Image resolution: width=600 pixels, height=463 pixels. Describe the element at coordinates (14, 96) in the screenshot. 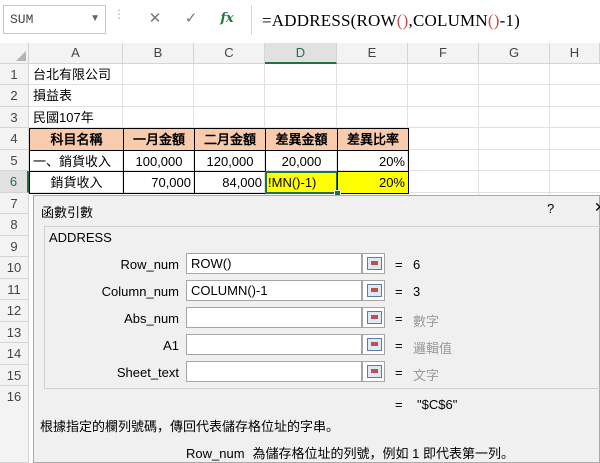

I see `row-header-2: 2` at that location.